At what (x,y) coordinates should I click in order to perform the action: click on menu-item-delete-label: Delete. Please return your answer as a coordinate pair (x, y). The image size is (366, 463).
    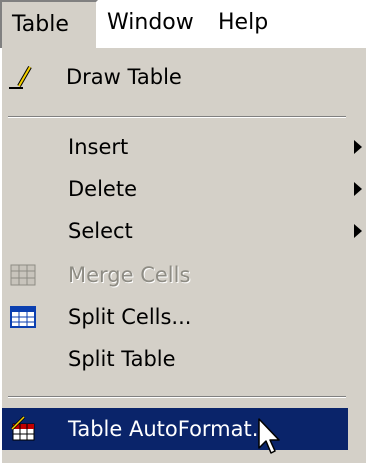
    Looking at the image, I should click on (102, 189).